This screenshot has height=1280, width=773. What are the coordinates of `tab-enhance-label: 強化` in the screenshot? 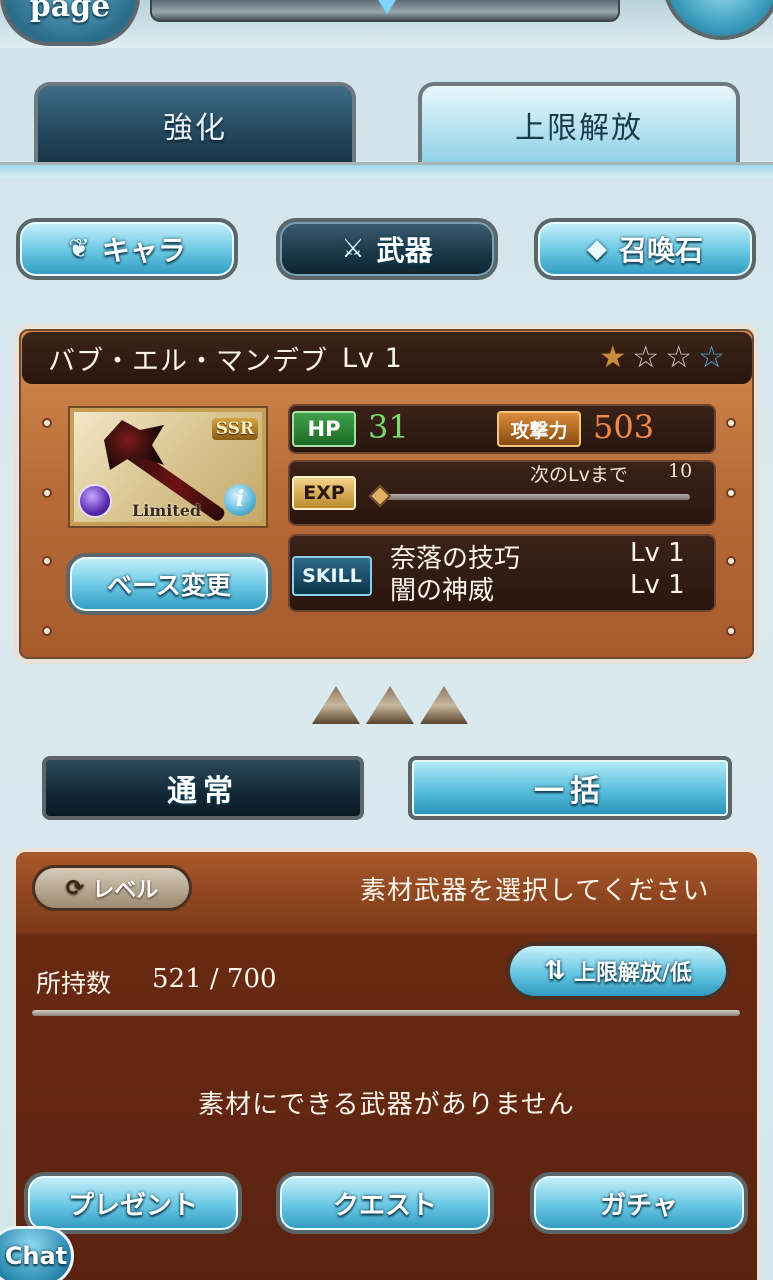 It's located at (195, 128).